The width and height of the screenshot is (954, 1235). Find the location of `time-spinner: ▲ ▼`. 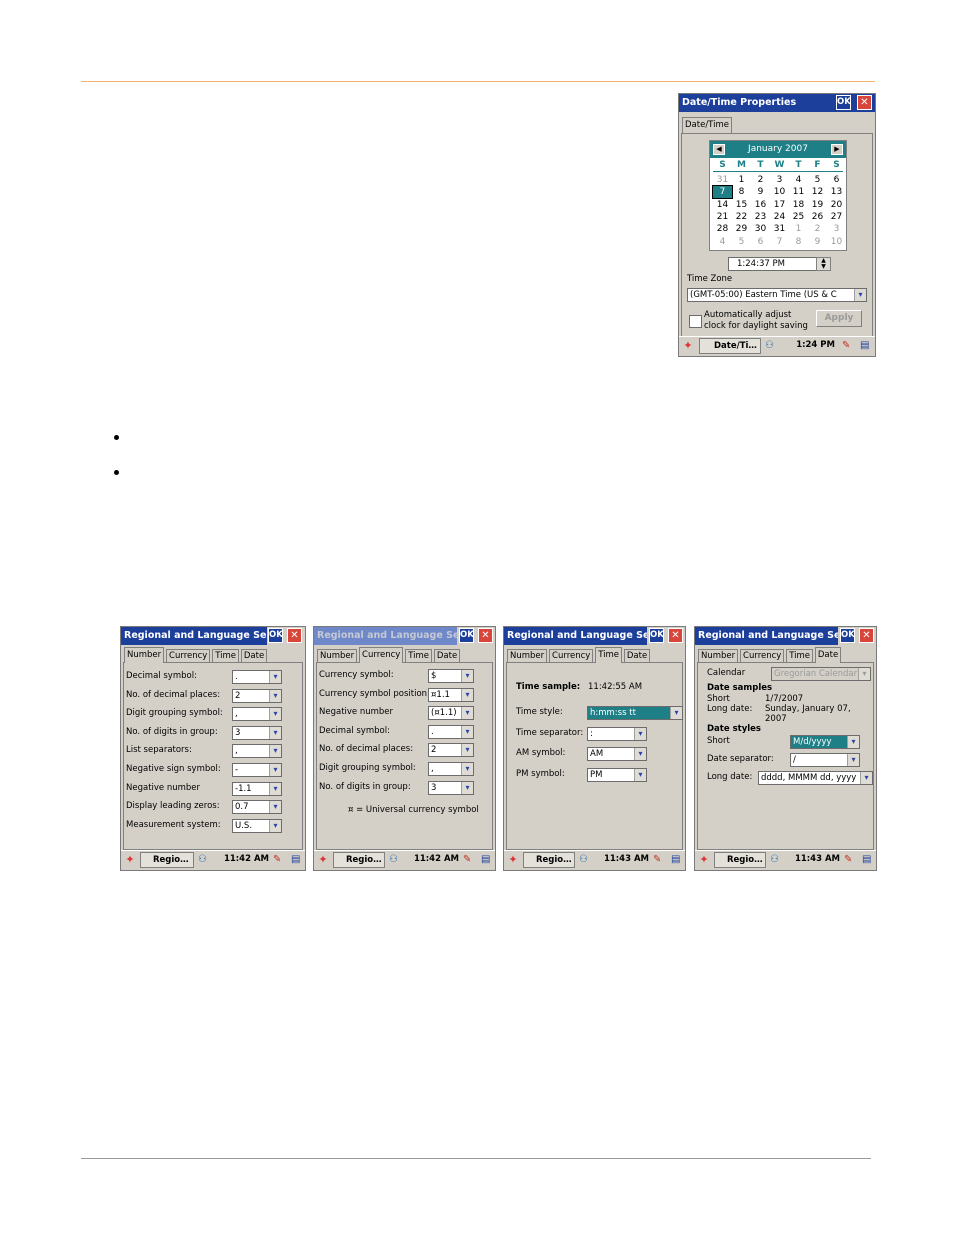

time-spinner: ▲ ▼ is located at coordinates (823, 264).